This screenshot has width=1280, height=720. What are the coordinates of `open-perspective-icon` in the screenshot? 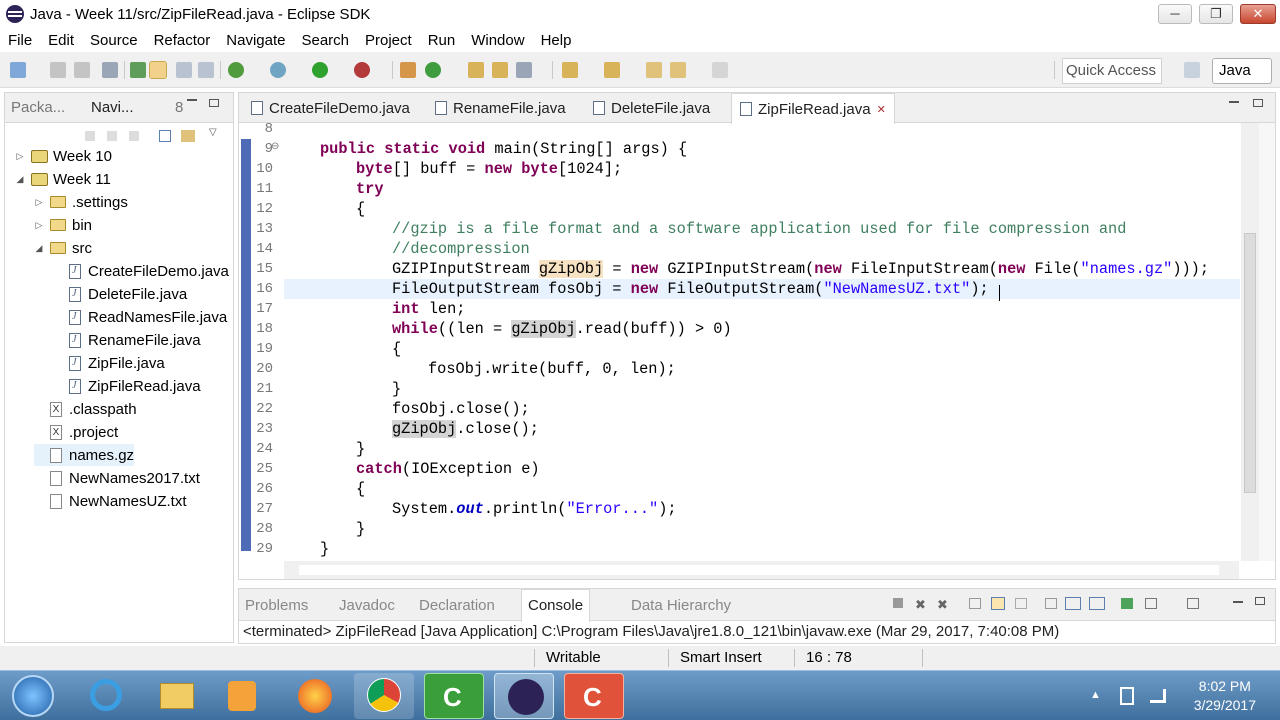 It's located at (1192, 70).